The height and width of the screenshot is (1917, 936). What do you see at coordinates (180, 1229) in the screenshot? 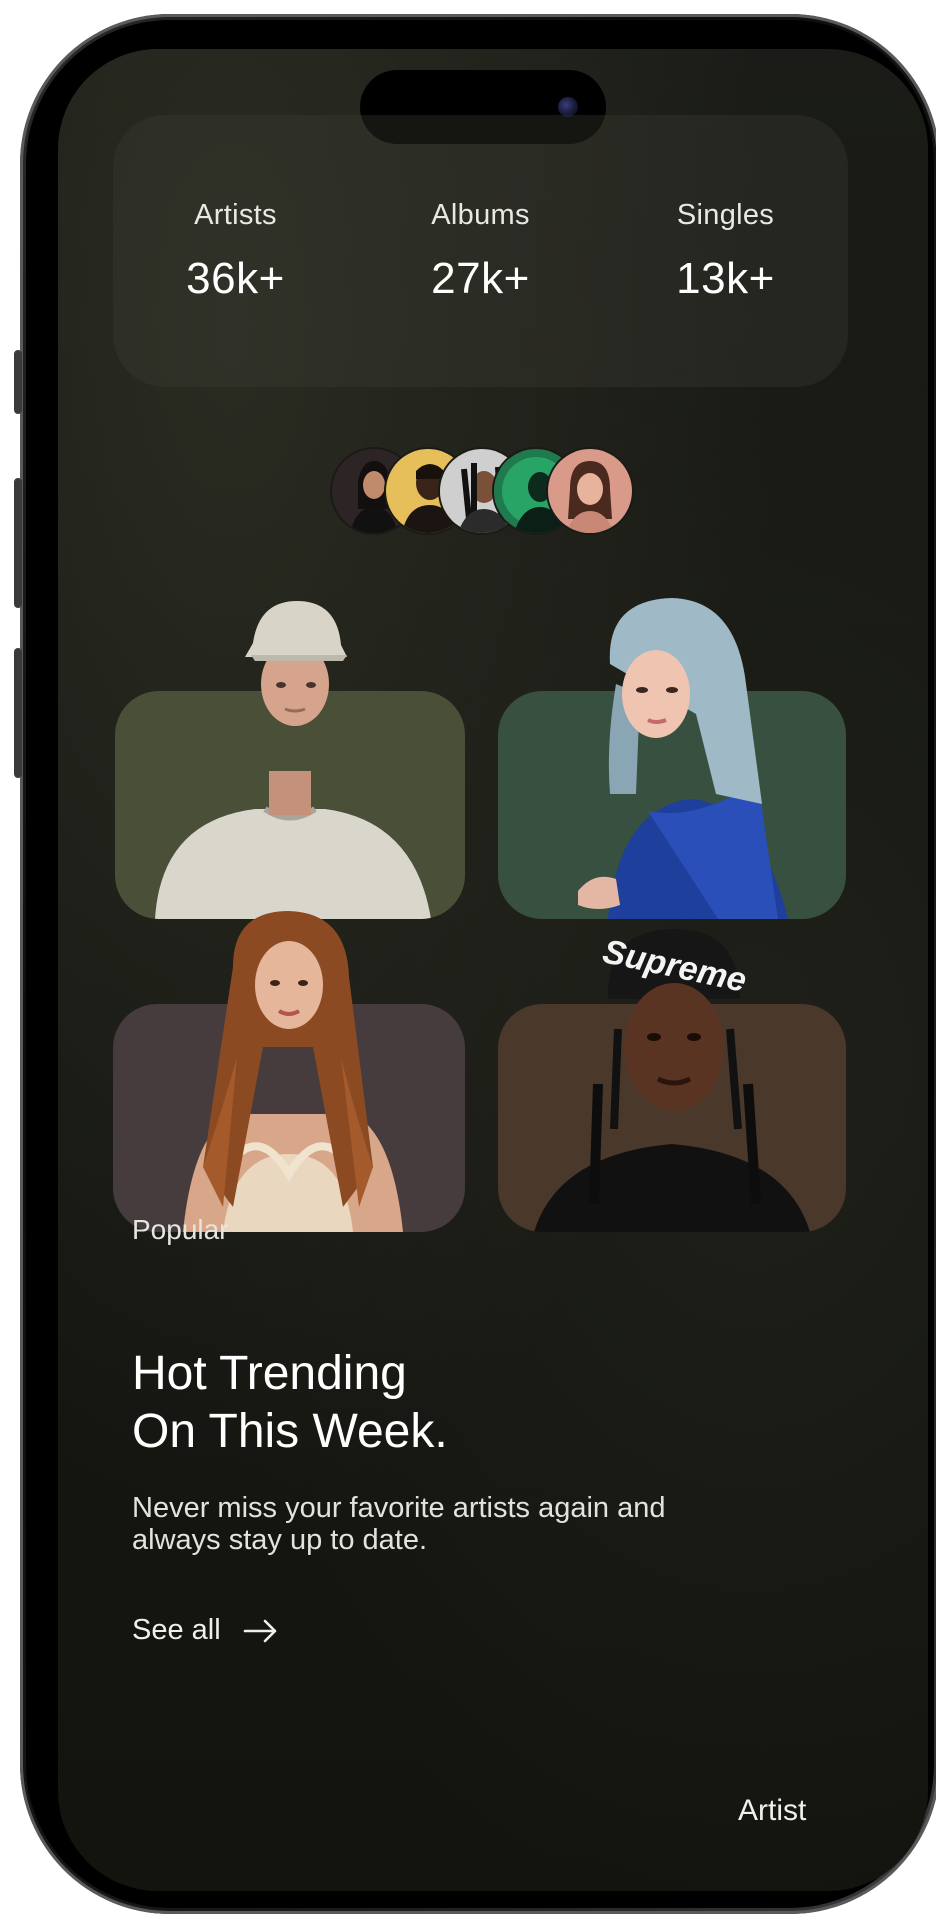
I see `section-eyebrow: Popular` at bounding box center [180, 1229].